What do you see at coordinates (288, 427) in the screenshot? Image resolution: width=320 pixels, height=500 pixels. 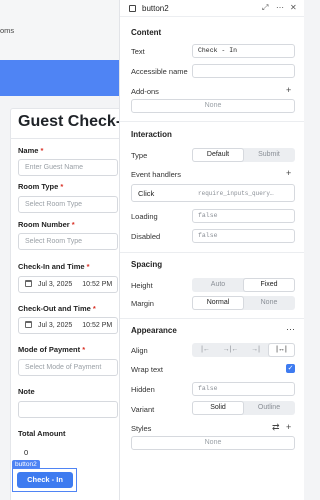 I see `add-style-icon: +` at bounding box center [288, 427].